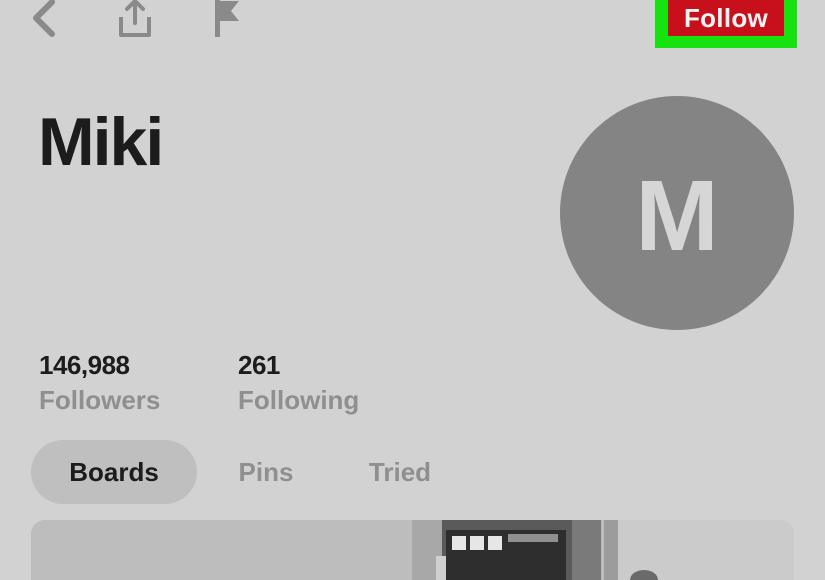  I want to click on board-thumbnail-image, so click(506, 550).